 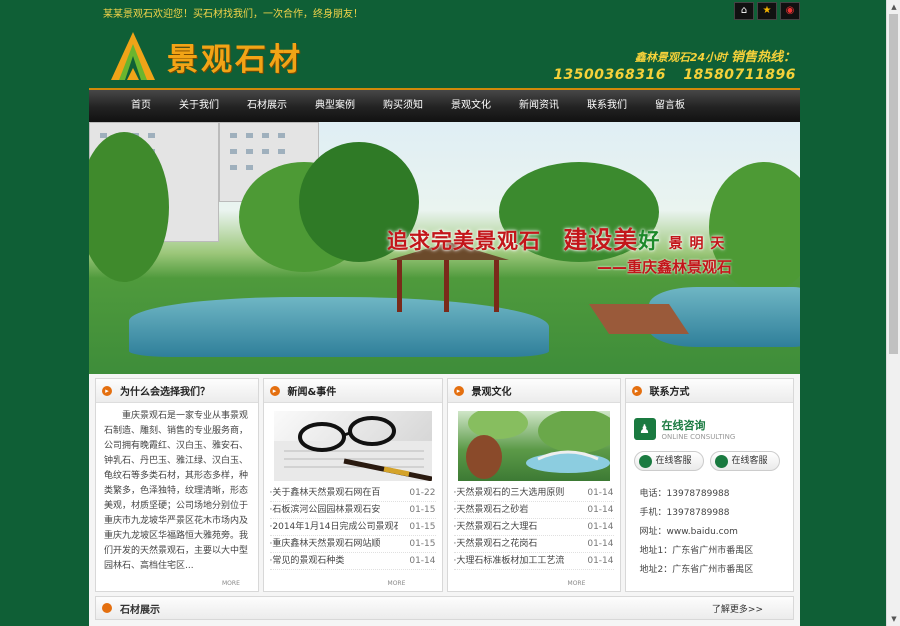 I want to click on culture-item: ·大理石标准板材加工工艺流 01-14, so click(x=533, y=561).